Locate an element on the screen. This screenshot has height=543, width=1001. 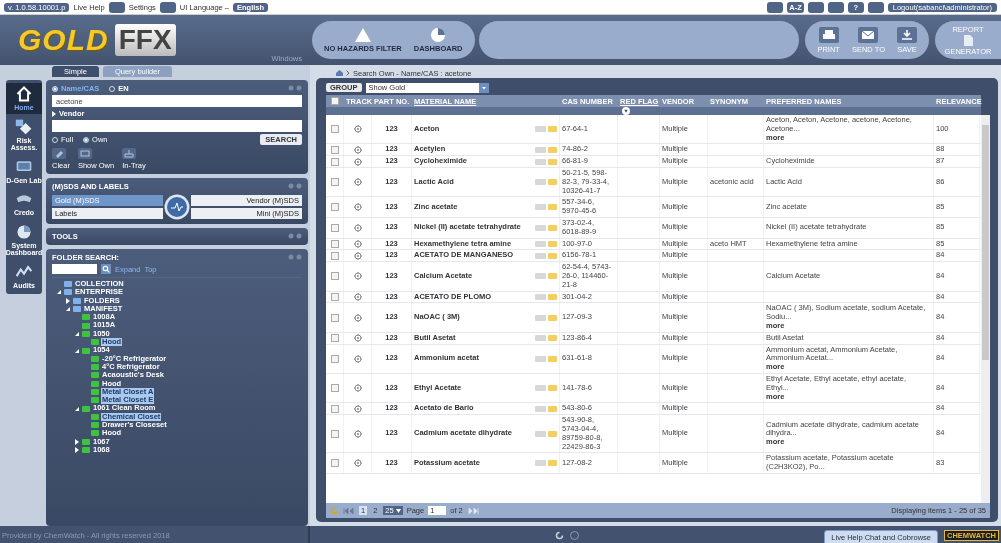
window-icon is located at coordinates (84, 153).